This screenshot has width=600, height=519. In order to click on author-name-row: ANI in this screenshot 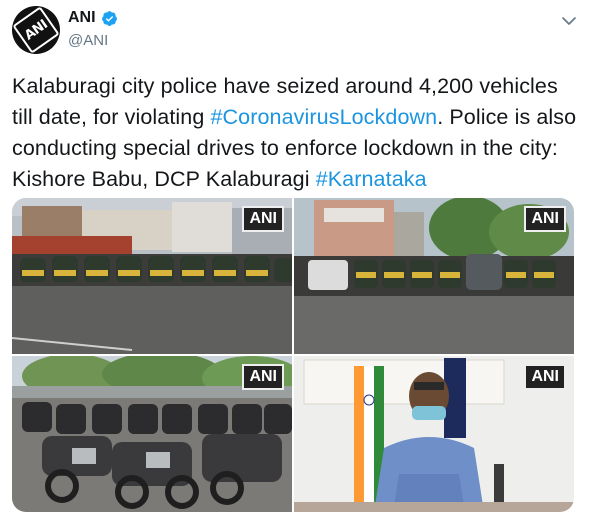, I will do `click(93, 18)`.